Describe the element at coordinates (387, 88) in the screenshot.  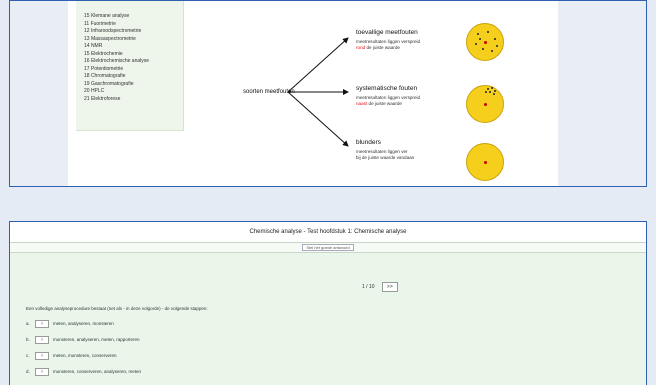
I see `error-title-systematisch: systematische fouten` at that location.